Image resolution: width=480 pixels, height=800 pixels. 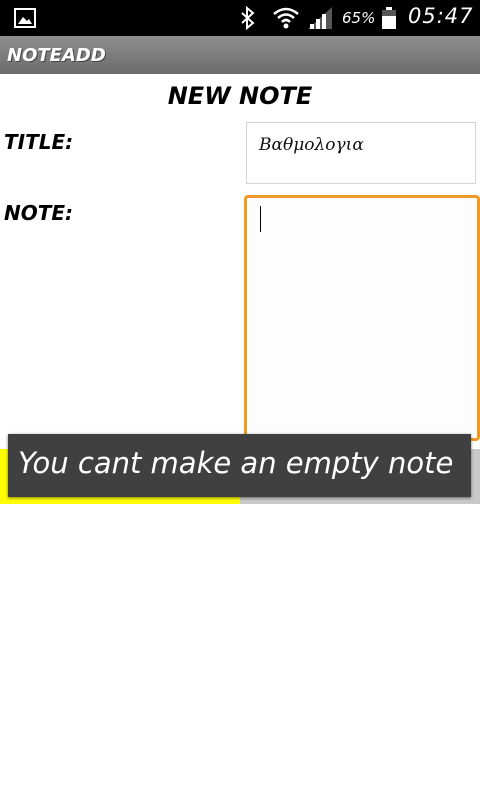 I want to click on app-title: NOTEADD, so click(x=56, y=55).